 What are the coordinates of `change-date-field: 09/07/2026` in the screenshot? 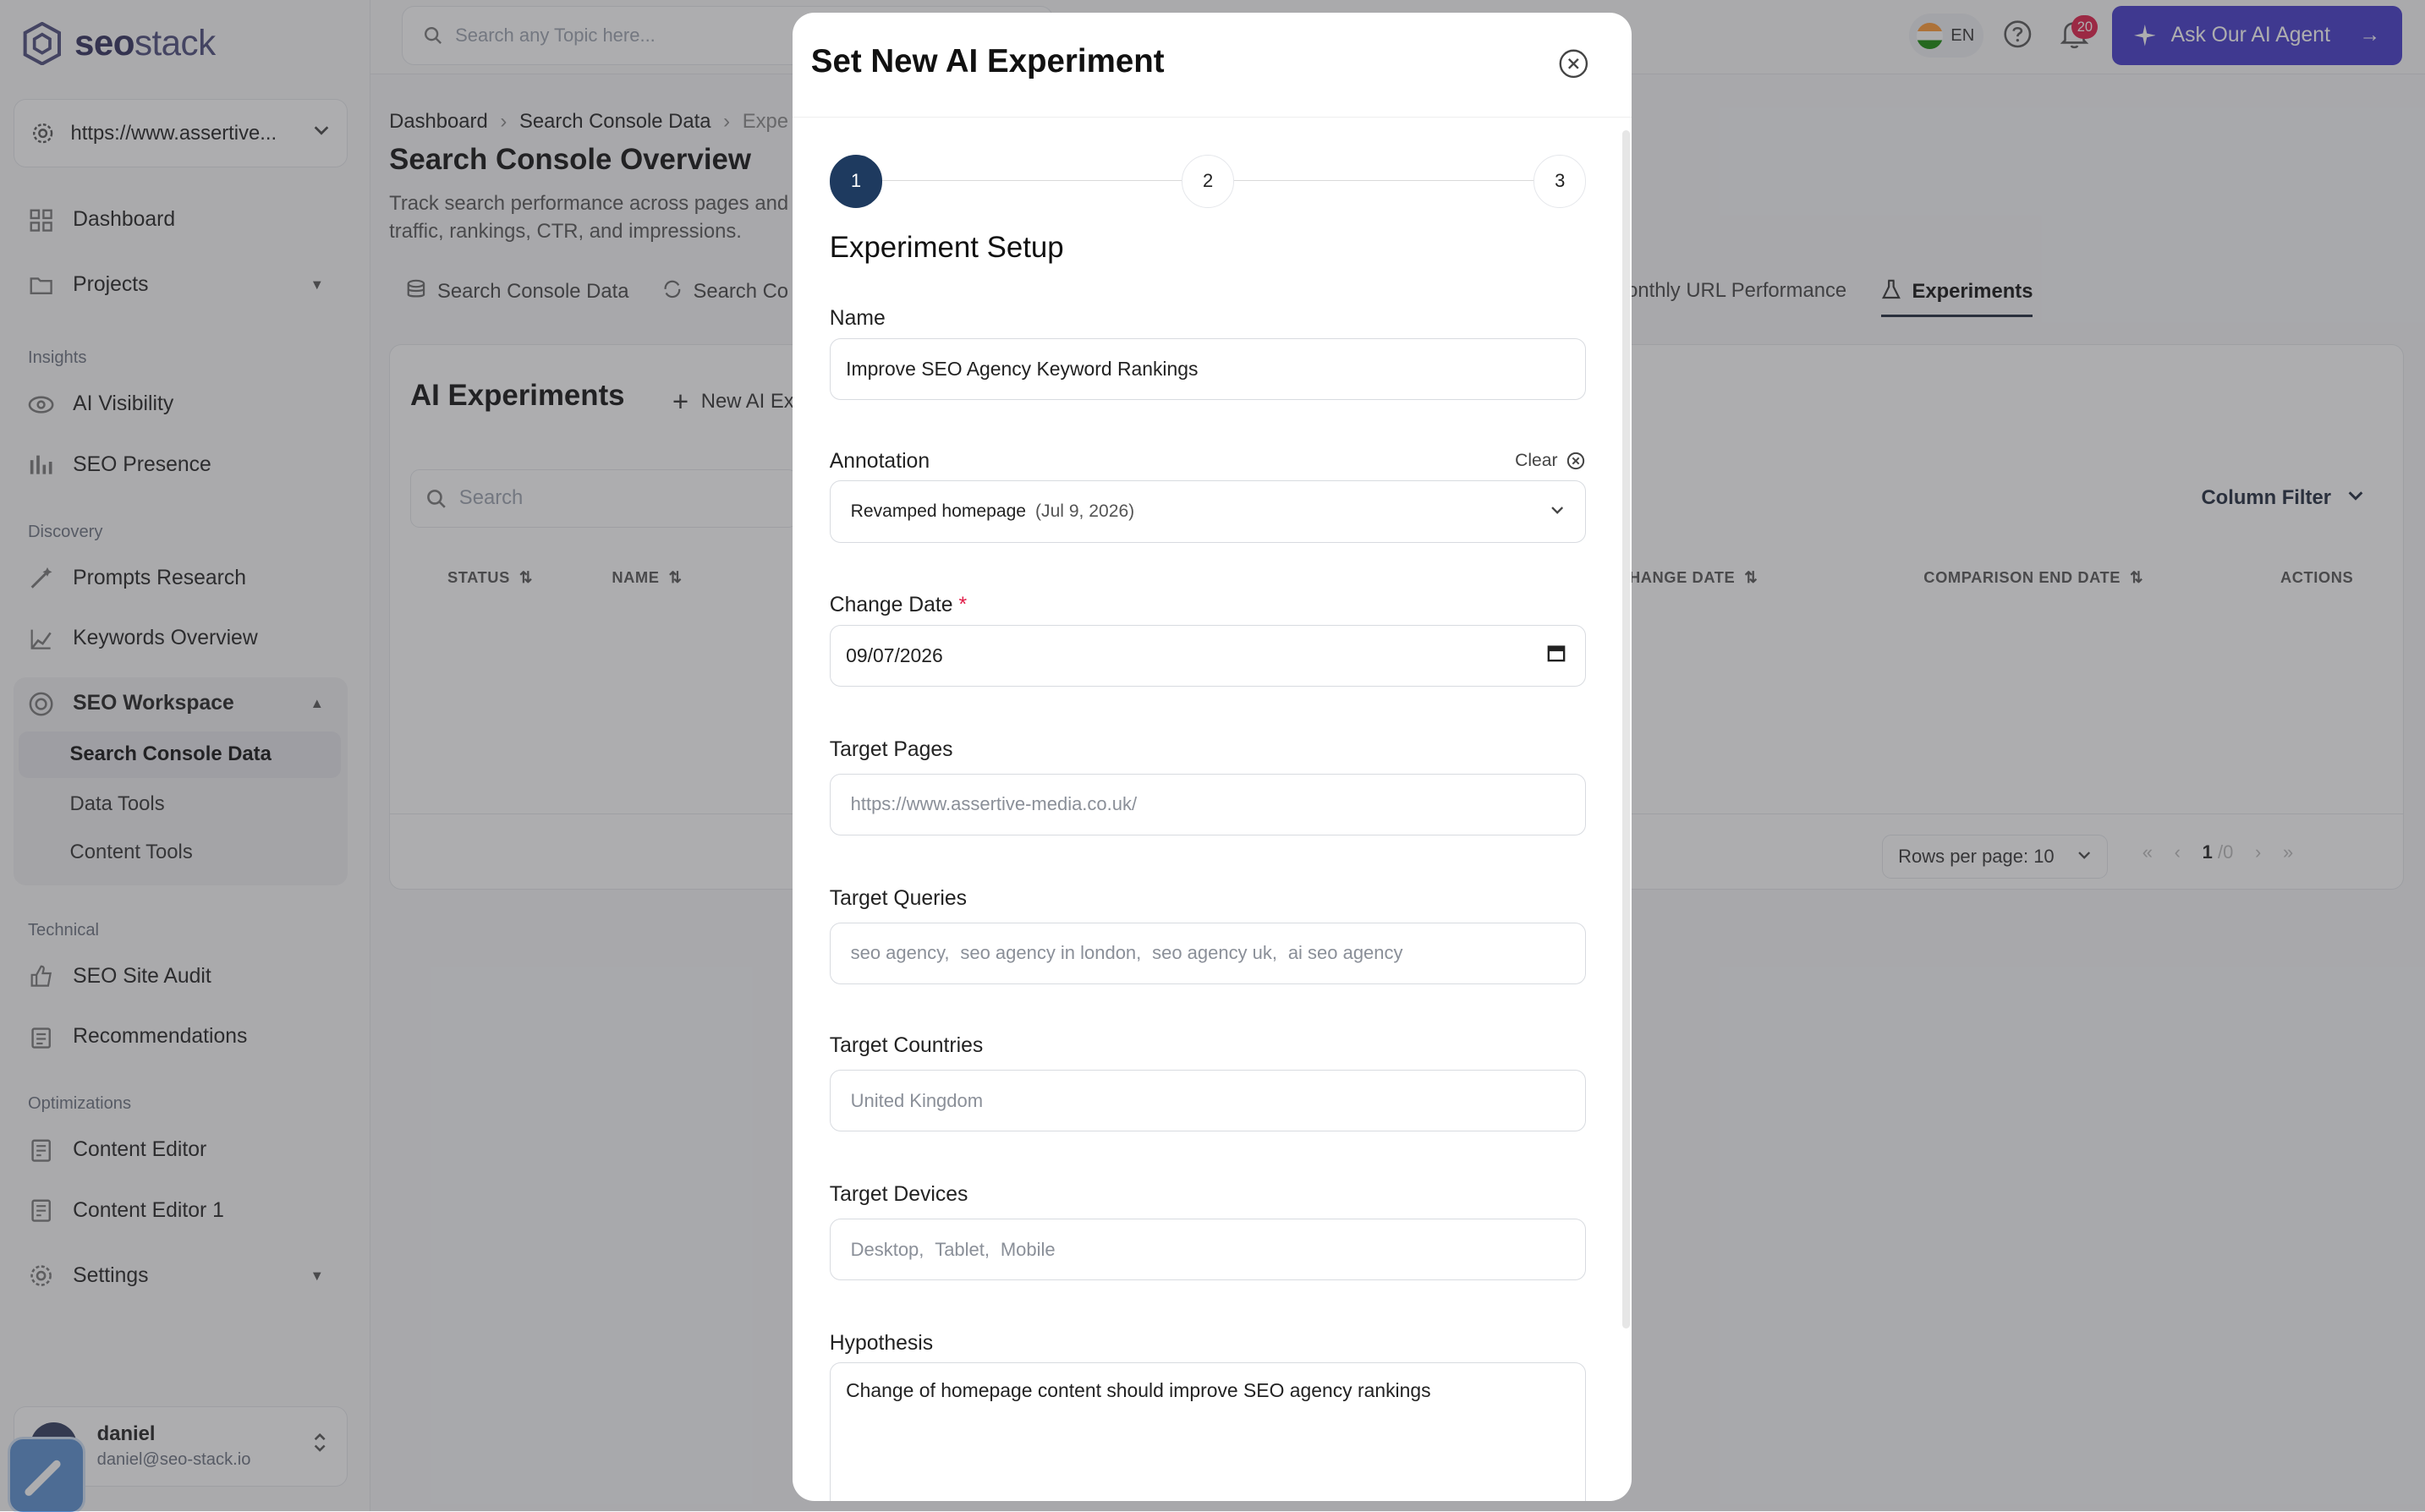 It's located at (1208, 656).